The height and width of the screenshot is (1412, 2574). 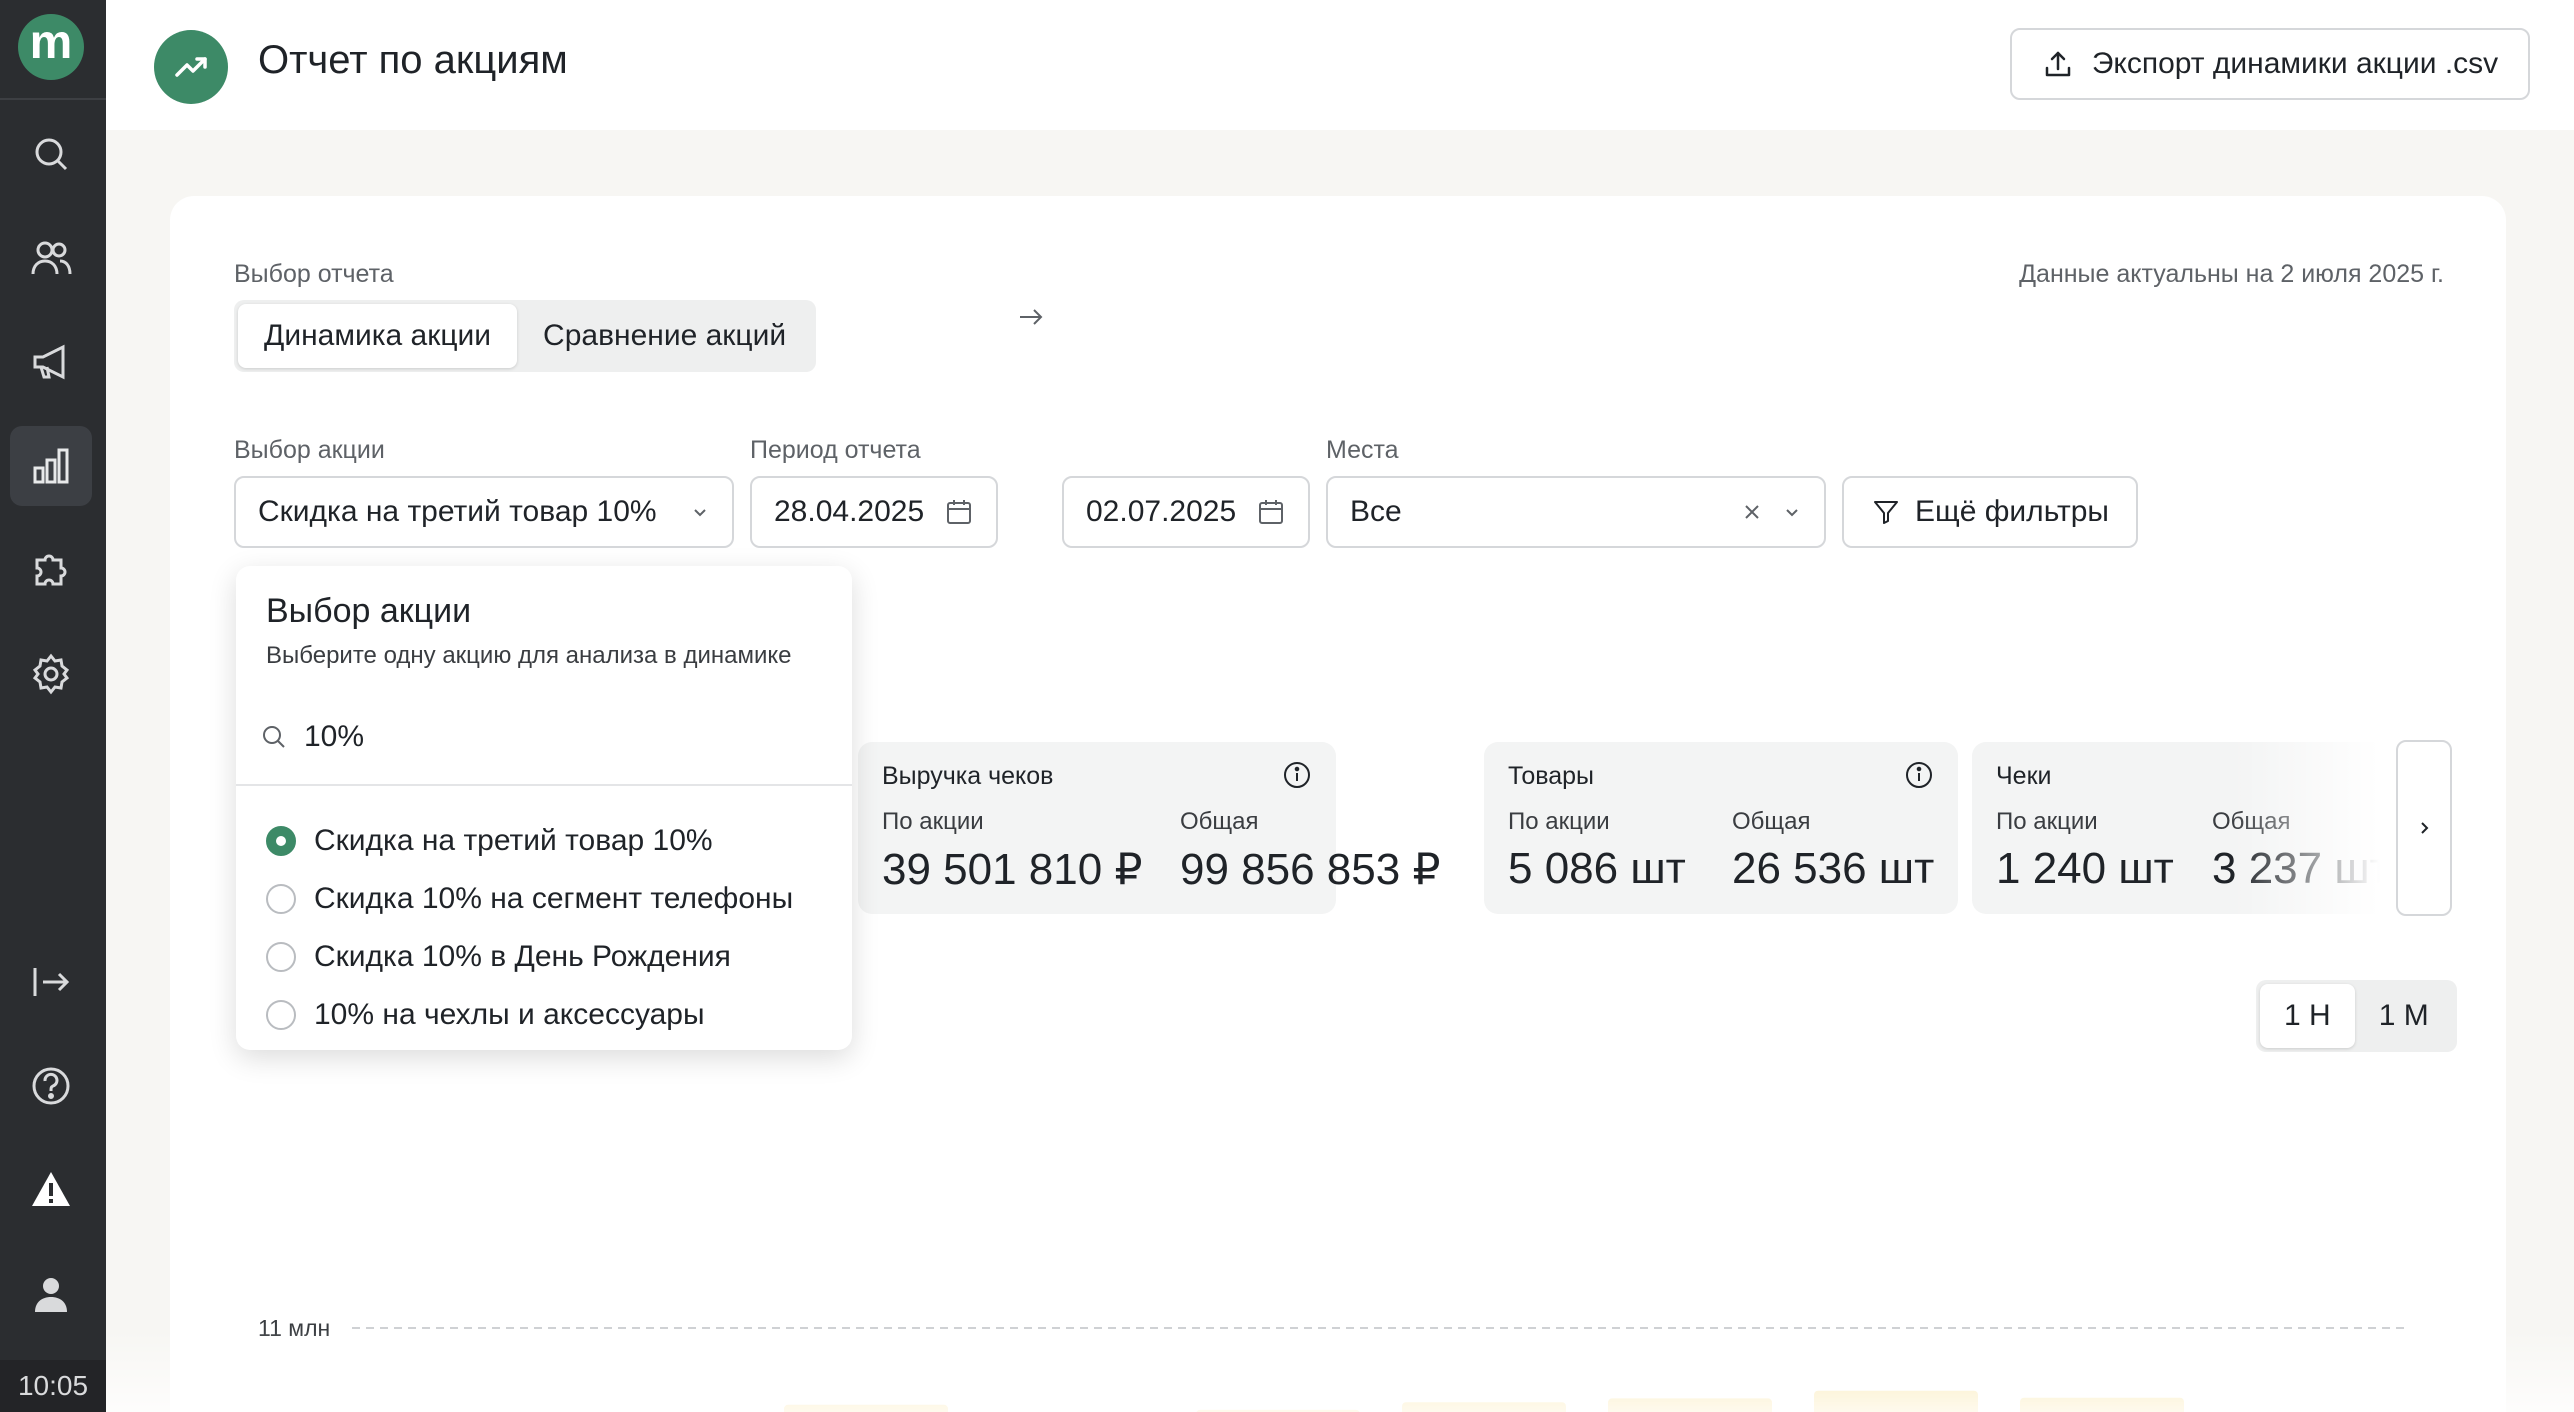 What do you see at coordinates (457, 511) in the screenshot?
I see `promo-select-value: Скидка на третий товар 10%` at bounding box center [457, 511].